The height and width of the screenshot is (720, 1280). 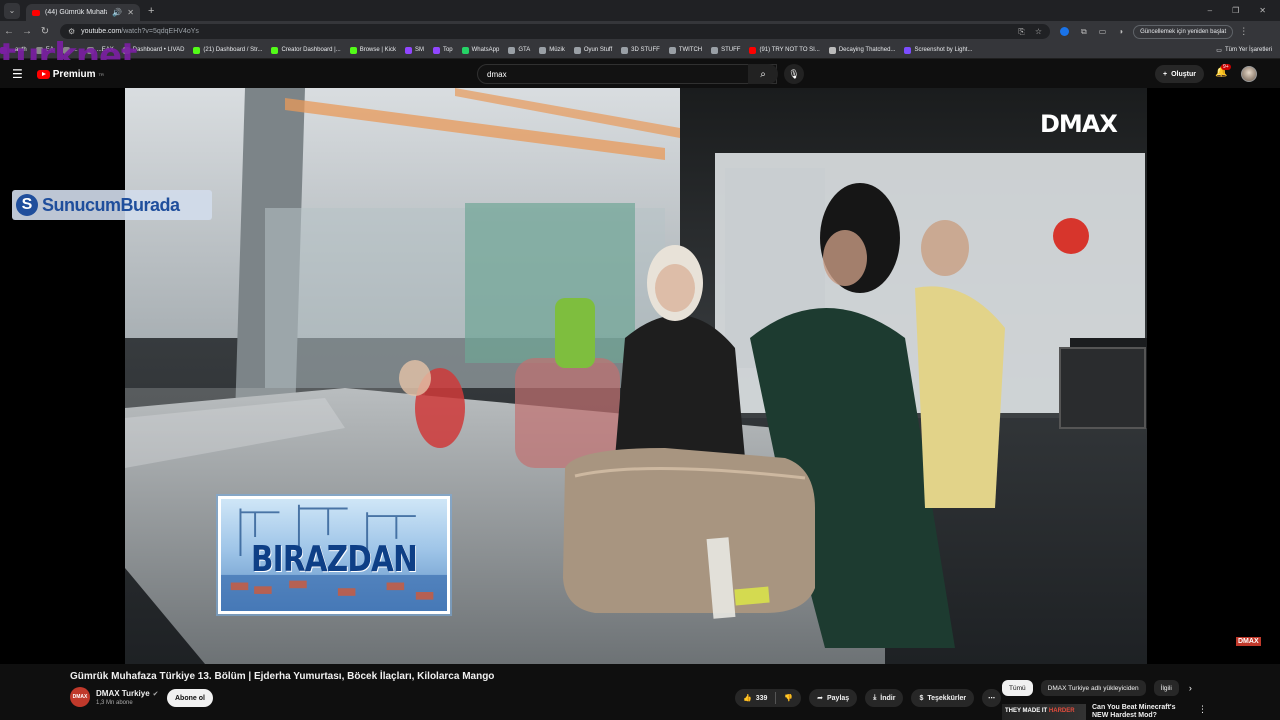 I want to click on microphone-icon: 🎙, so click(x=794, y=74).